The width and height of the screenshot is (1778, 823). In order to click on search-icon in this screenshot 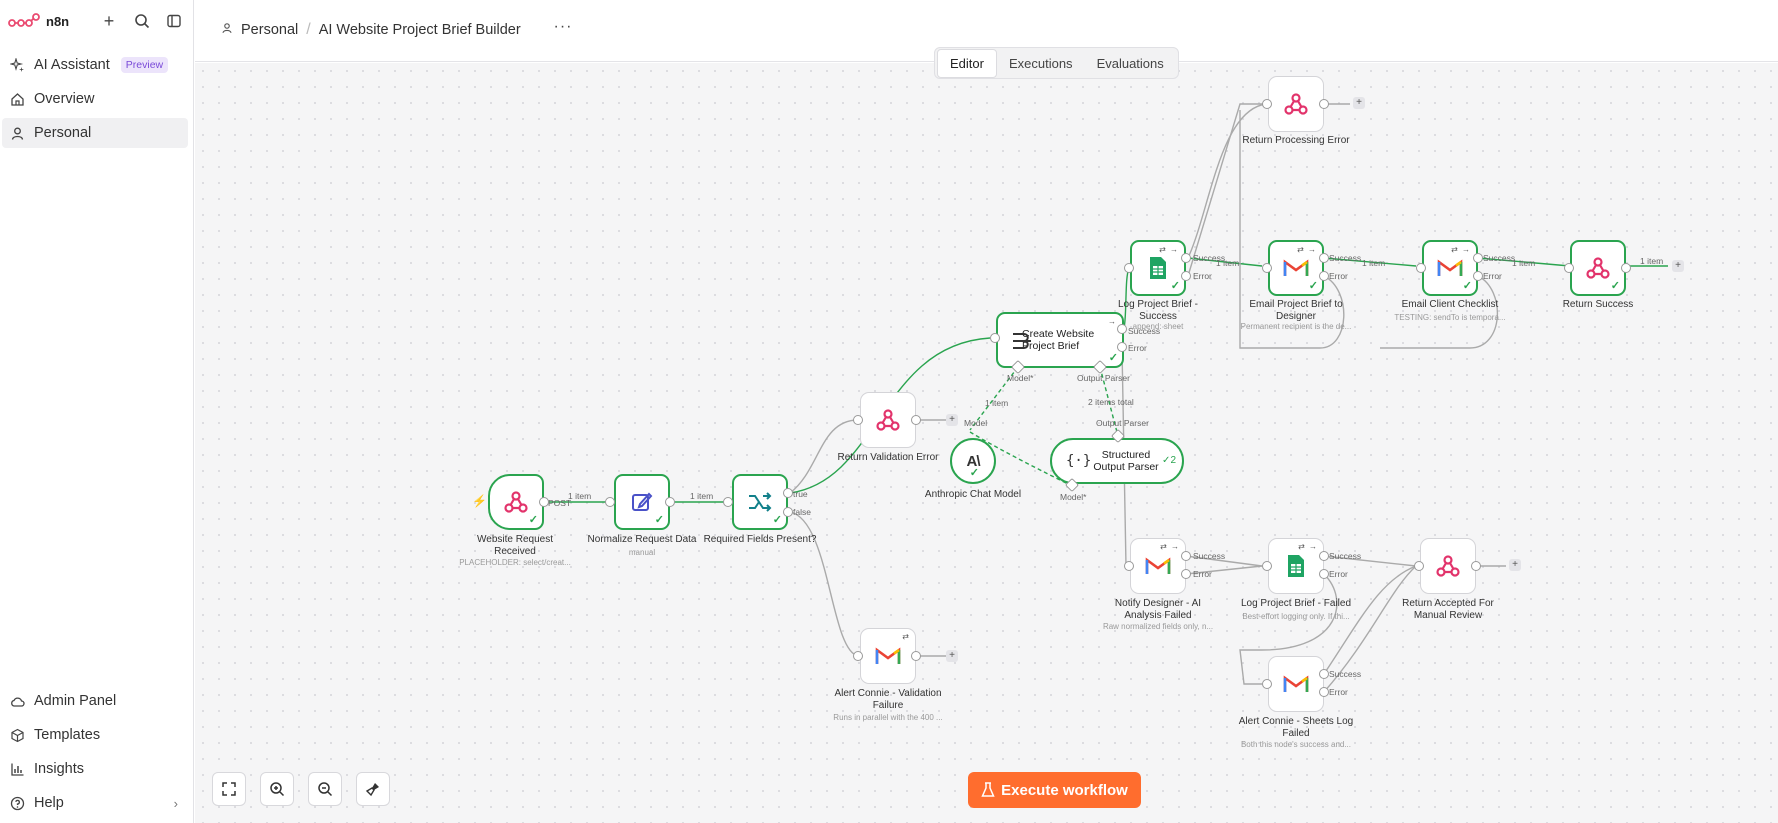, I will do `click(142, 21)`.